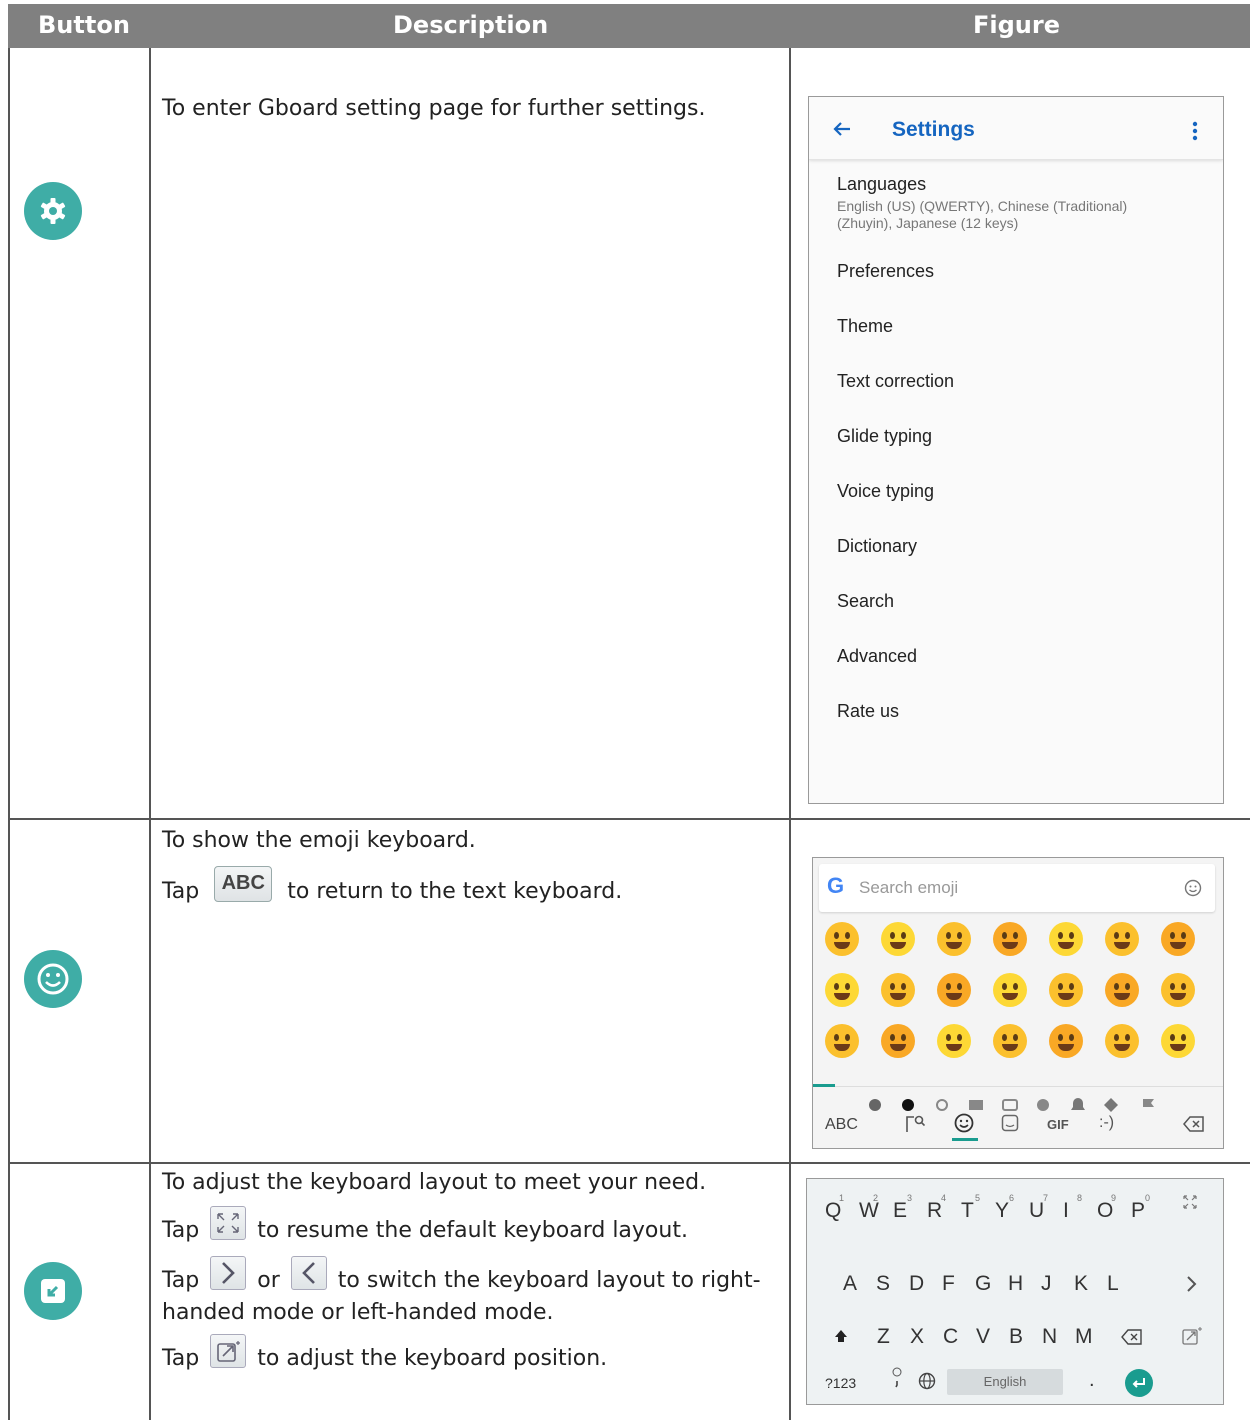 This screenshot has width=1250, height=1420. I want to click on emoticon-key: :-), so click(1106, 1123).